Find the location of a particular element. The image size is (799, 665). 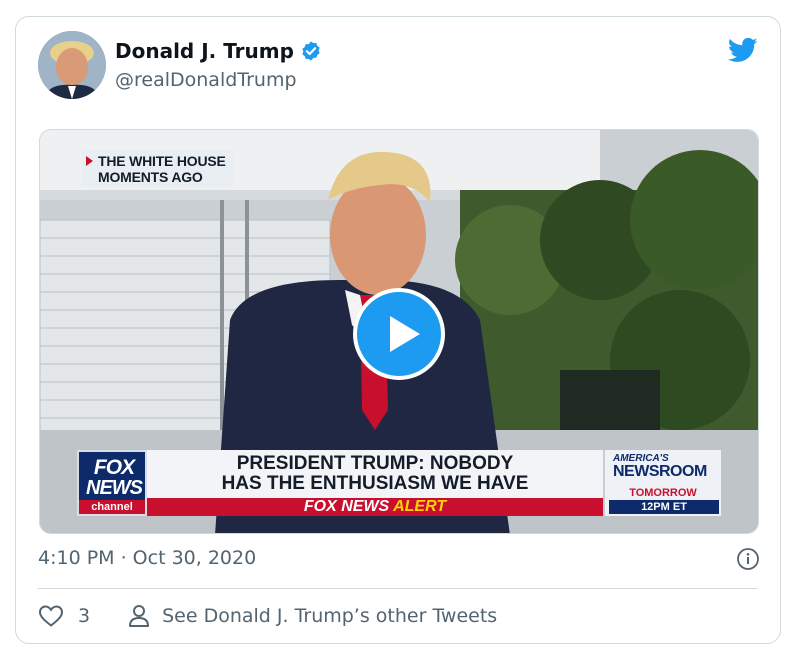

heart-icon is located at coordinates (51, 616).